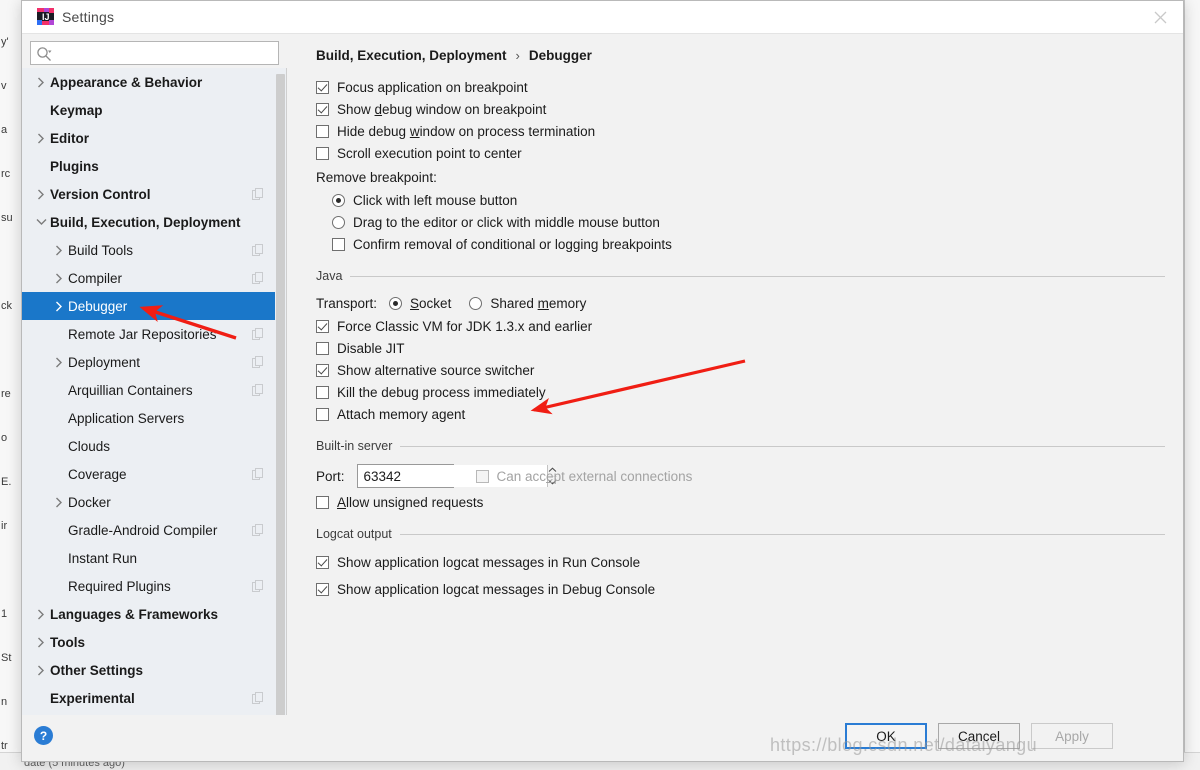 The width and height of the screenshot is (1200, 770). Describe the element at coordinates (740, 392) in the screenshot. I see `kill-the-debug-process-immediately-row: Kill the debug process immediately` at that location.